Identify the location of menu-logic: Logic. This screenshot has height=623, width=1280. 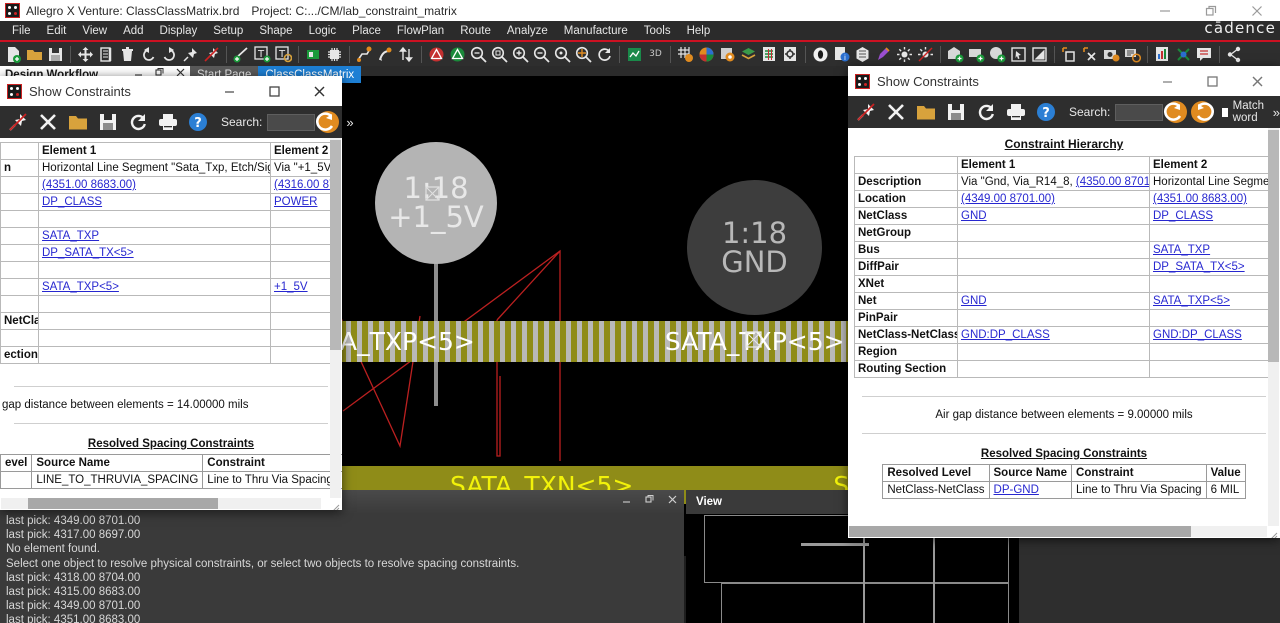
(323, 30).